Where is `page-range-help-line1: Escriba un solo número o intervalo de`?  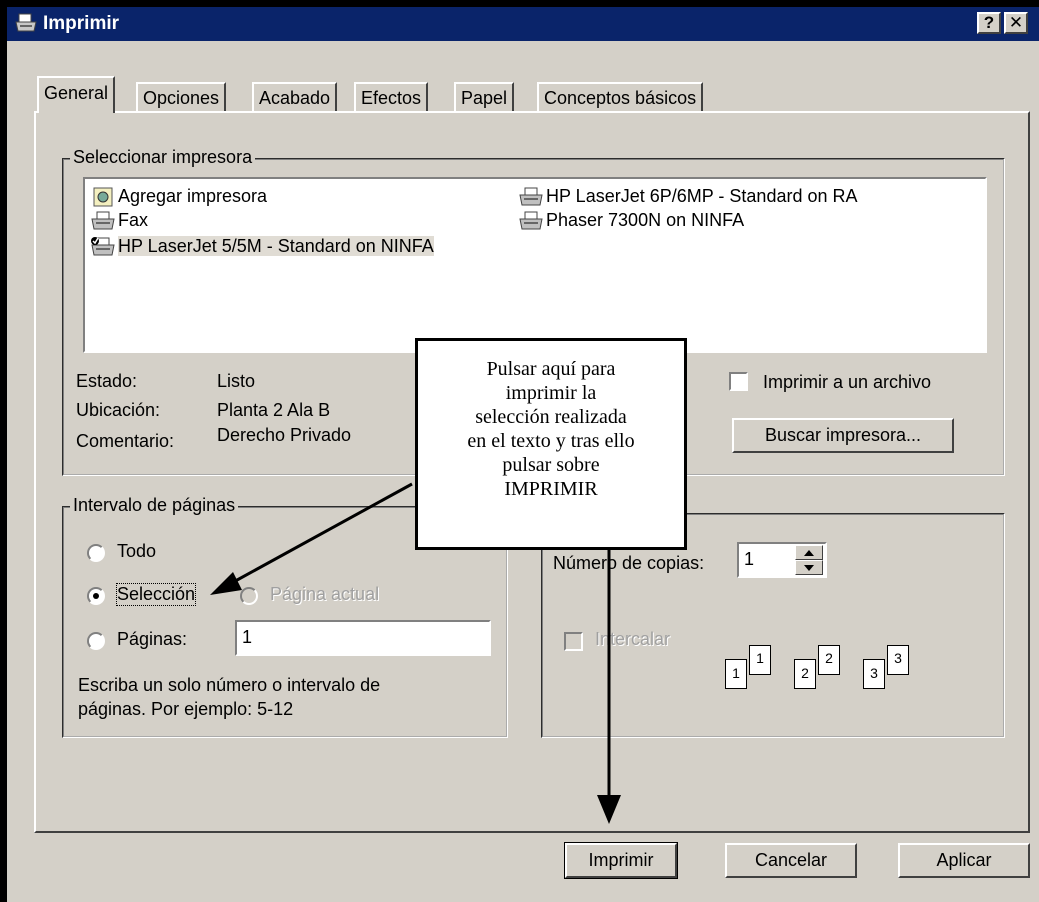 page-range-help-line1: Escriba un solo número o intervalo de is located at coordinates (229, 685).